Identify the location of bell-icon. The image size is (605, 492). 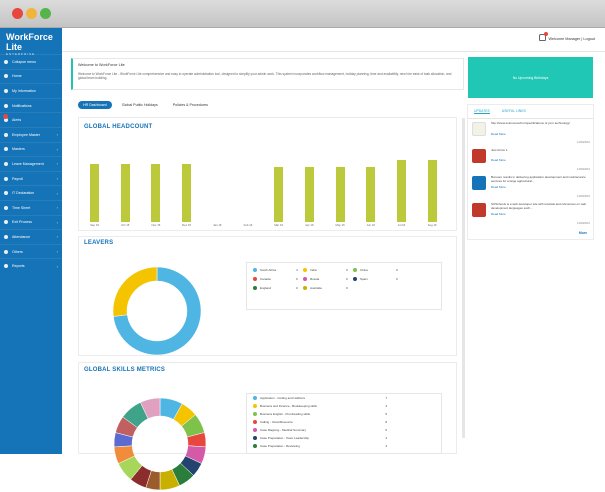
(543, 36).